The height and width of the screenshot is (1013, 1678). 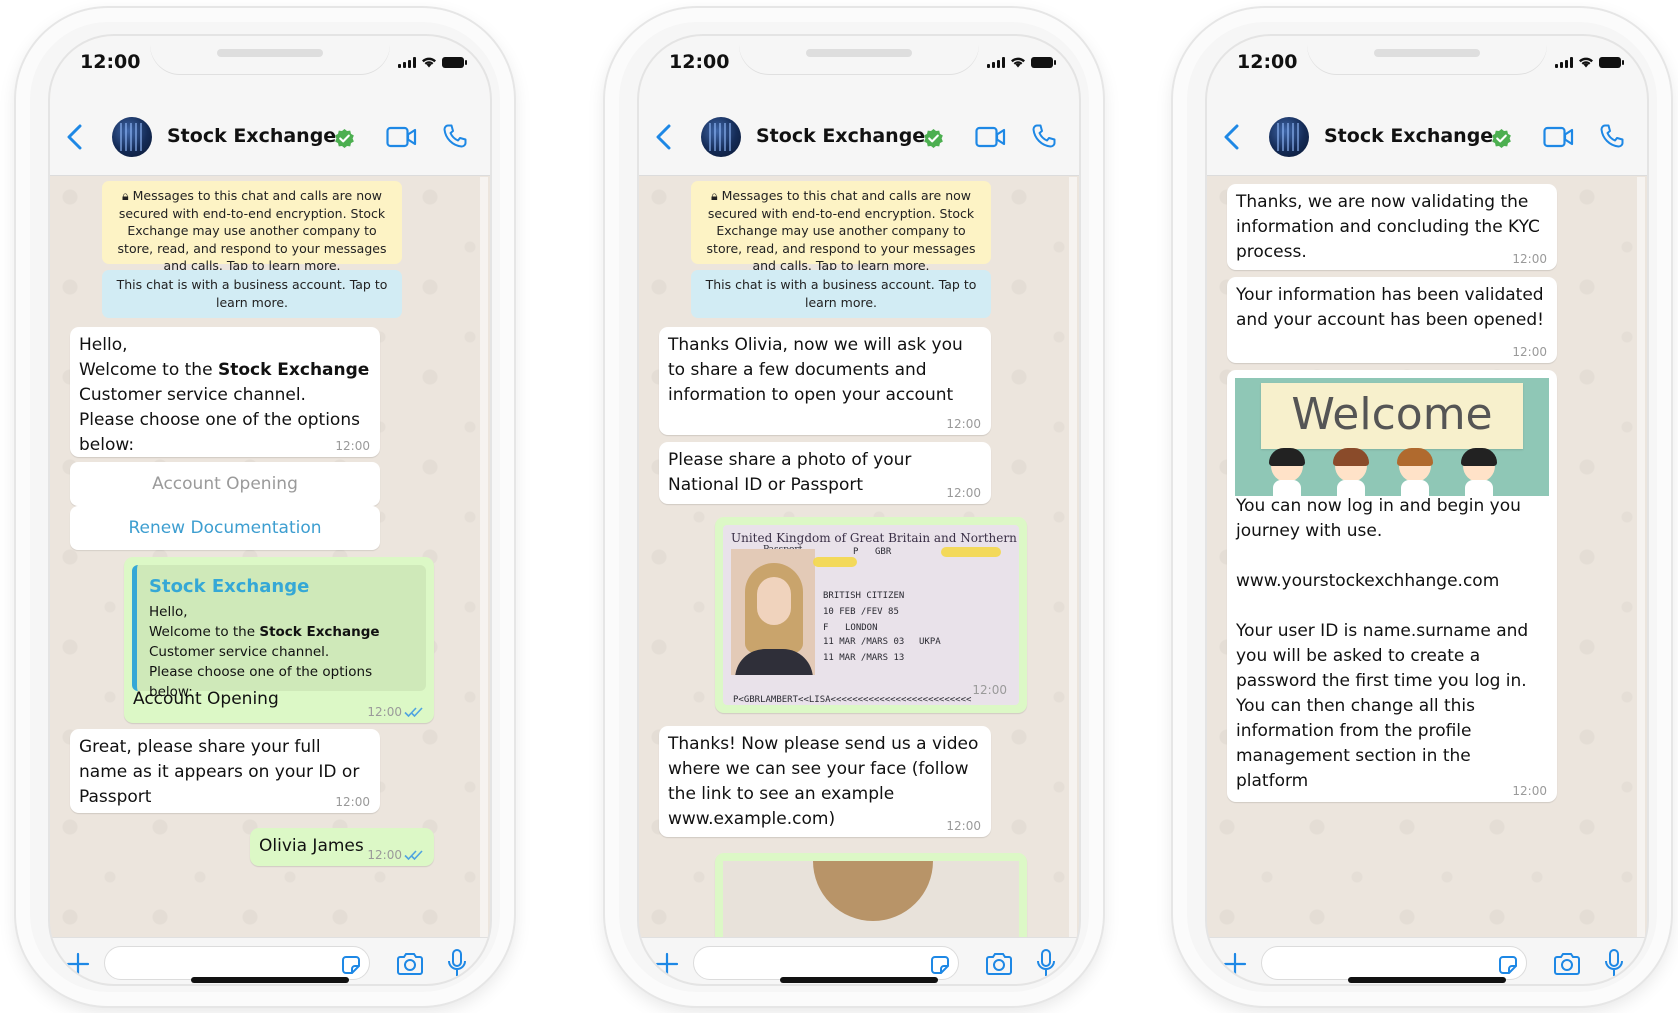 I want to click on chat-header: Stock Exchange, so click(x=859, y=137).